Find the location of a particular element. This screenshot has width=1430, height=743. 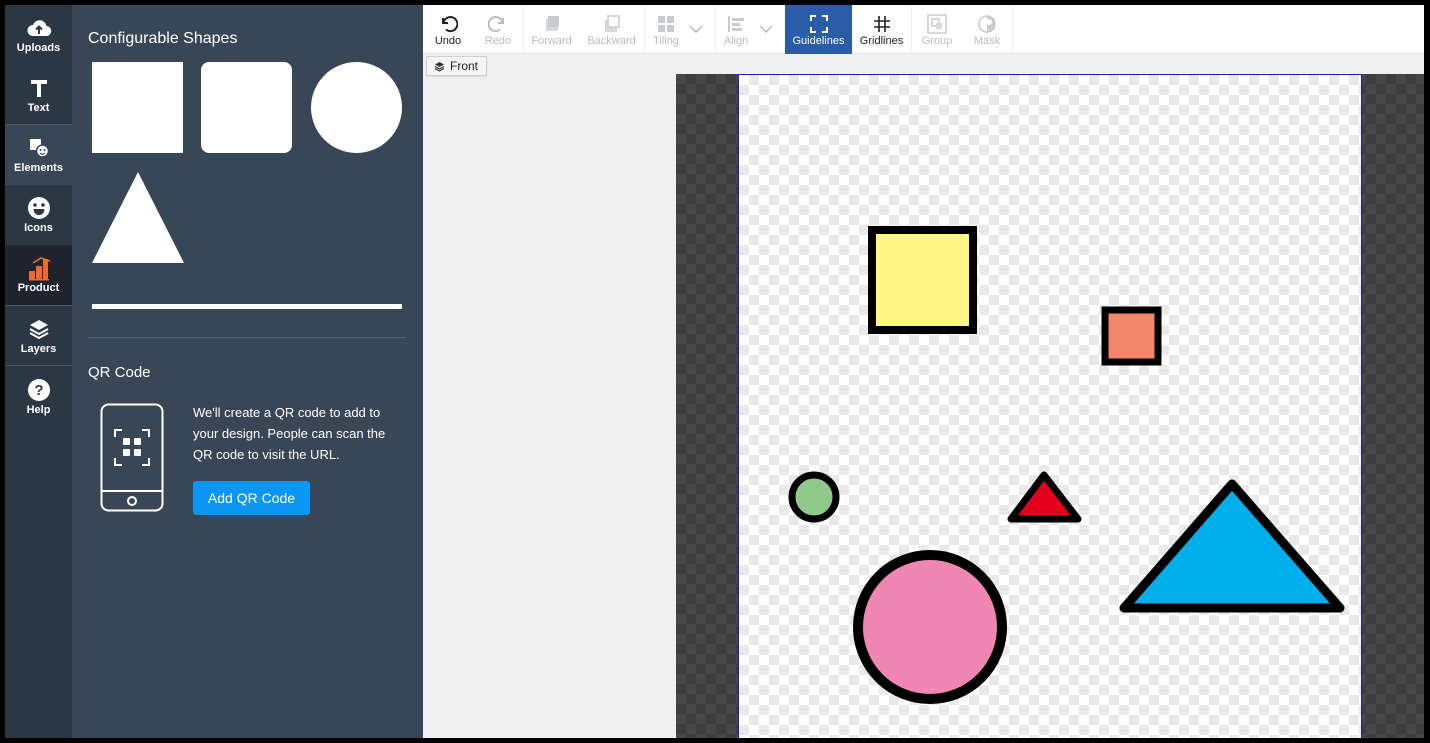

rail-item-help: ? Help is located at coordinates (38, 397).